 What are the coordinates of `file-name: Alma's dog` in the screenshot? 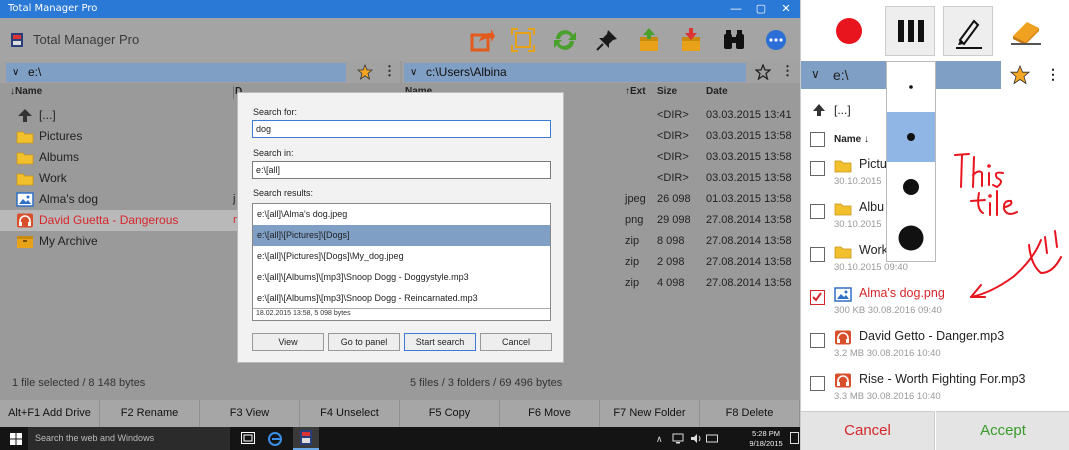 It's located at (68, 199).